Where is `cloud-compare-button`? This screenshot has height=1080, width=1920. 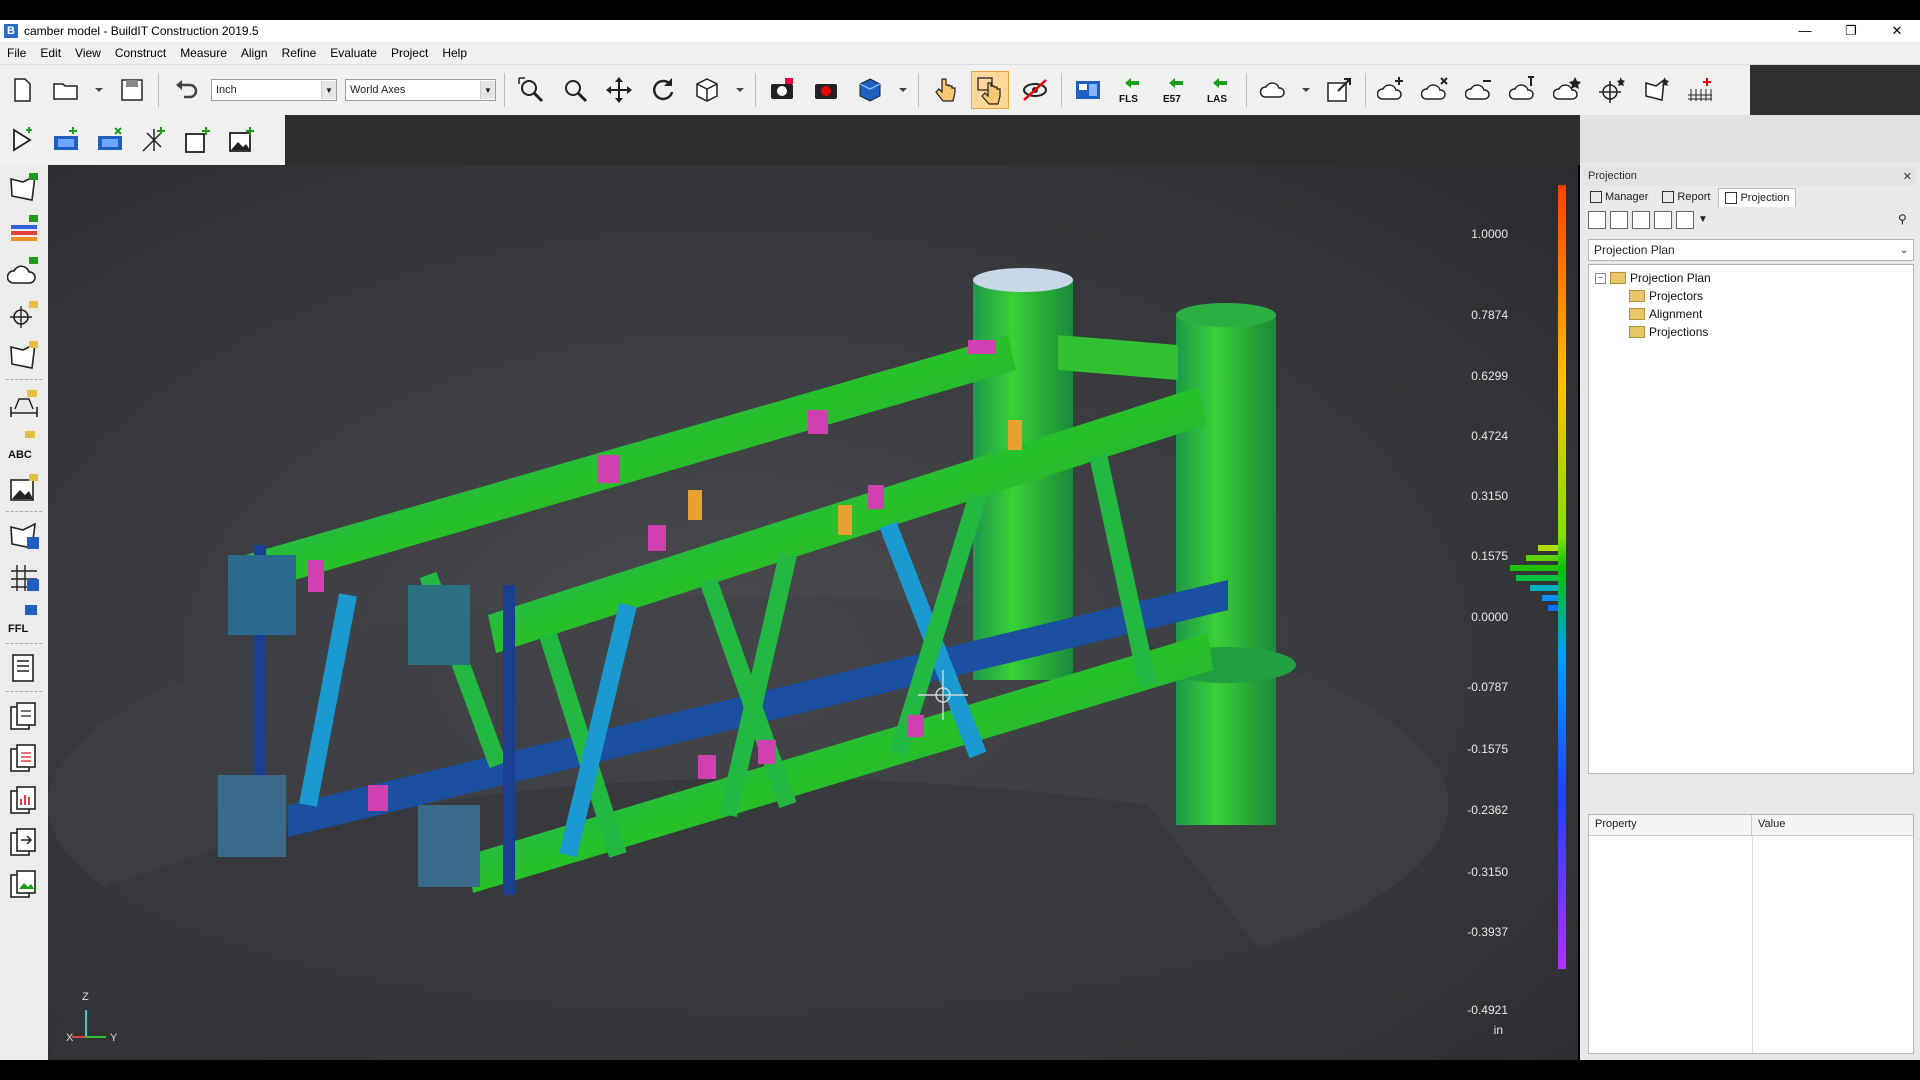 cloud-compare-button is located at coordinates (24, 272).